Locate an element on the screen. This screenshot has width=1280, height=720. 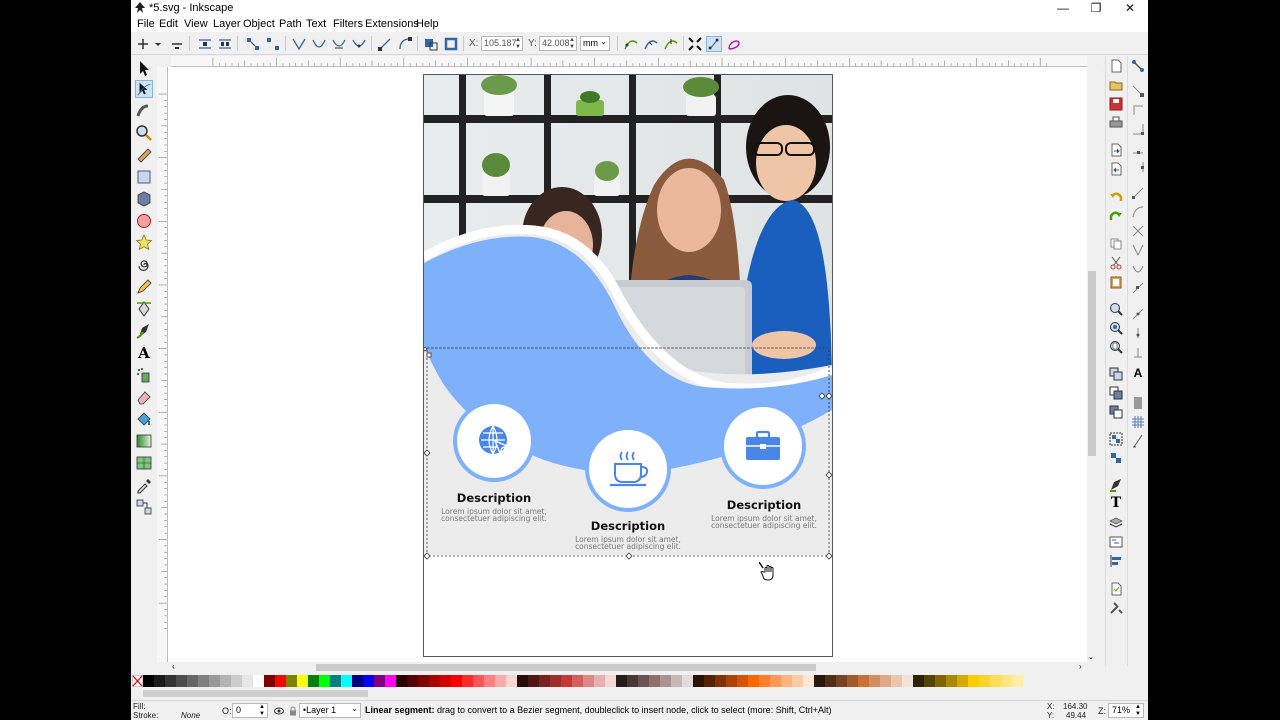
tweak-tool-icon is located at coordinates (144, 111).